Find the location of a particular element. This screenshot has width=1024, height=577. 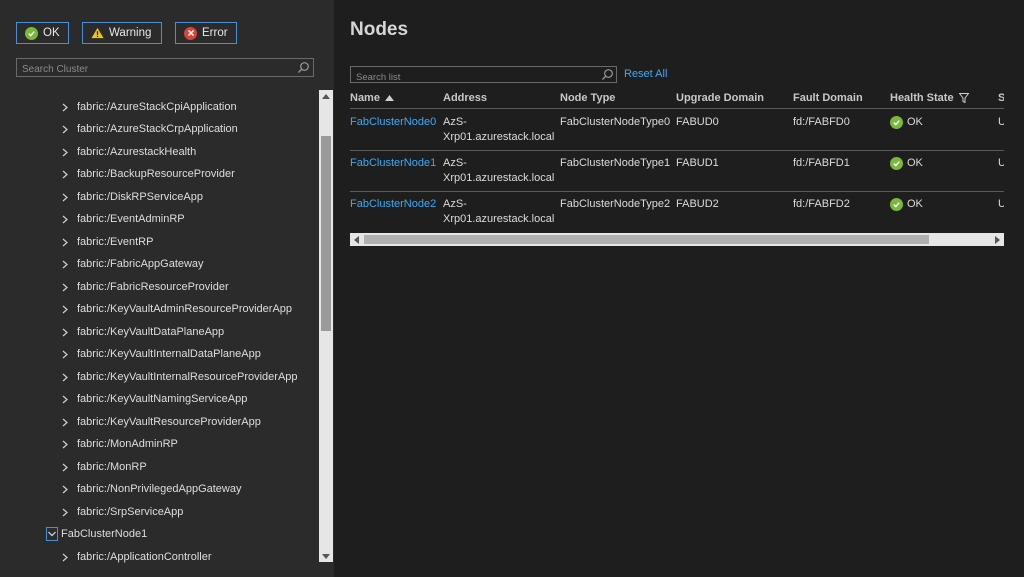

tree-item: fabric:/KeyVaultDataPlaneApp is located at coordinates (143, 332).